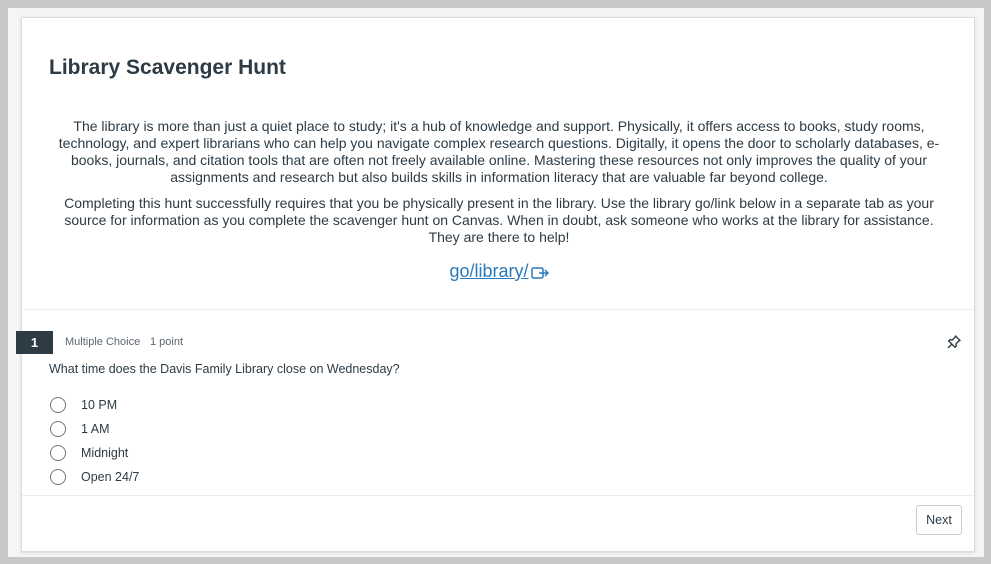  I want to click on answer-options: 10 PM 1 AM Midnight Open 24/7, so click(94, 441).